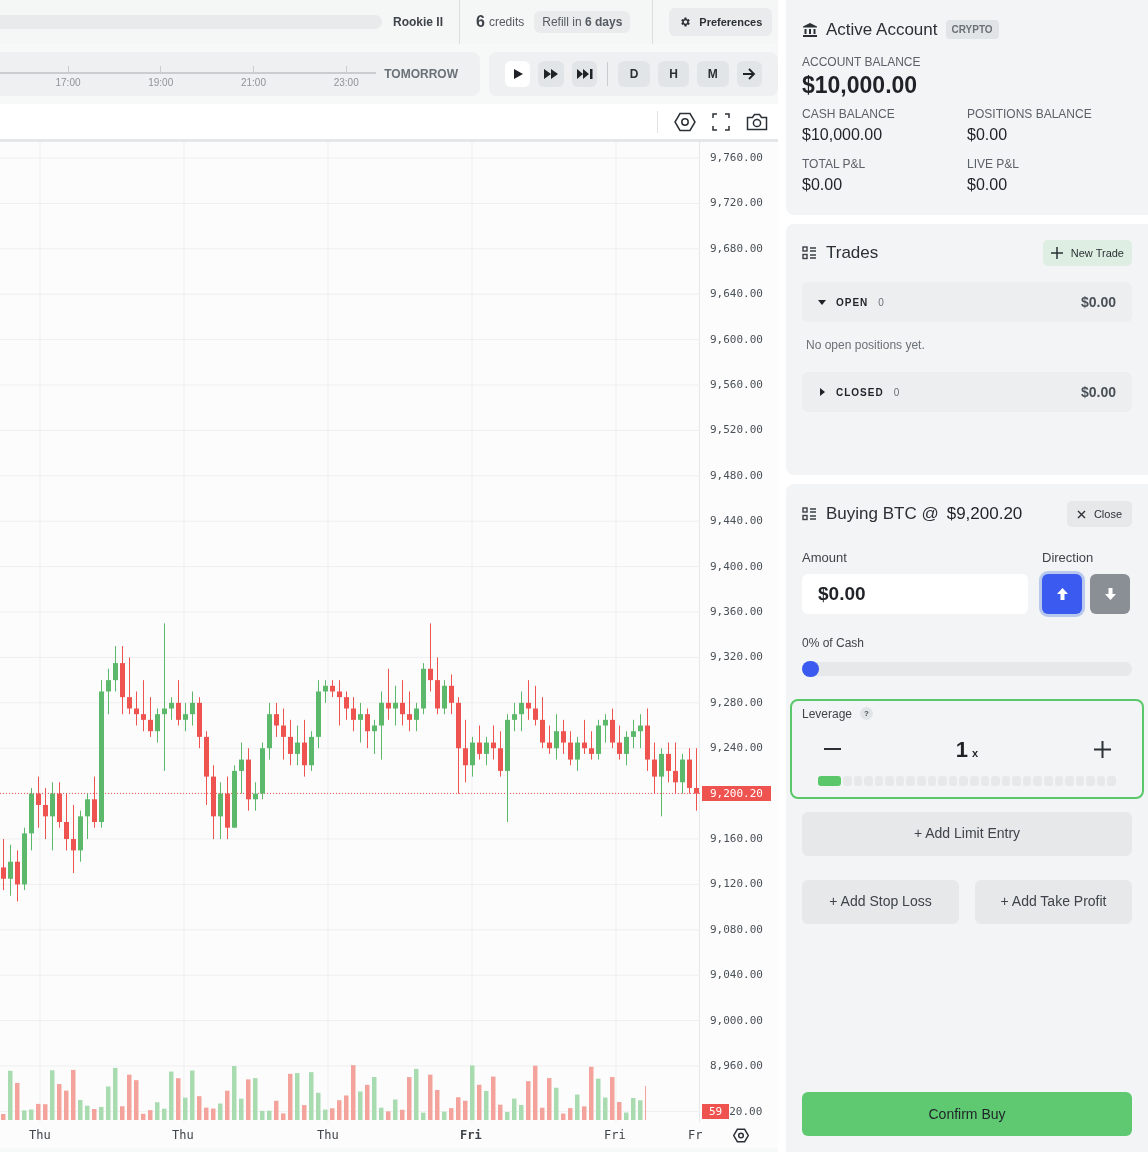  What do you see at coordinates (967, 780) in the screenshot?
I see `leverage-track` at bounding box center [967, 780].